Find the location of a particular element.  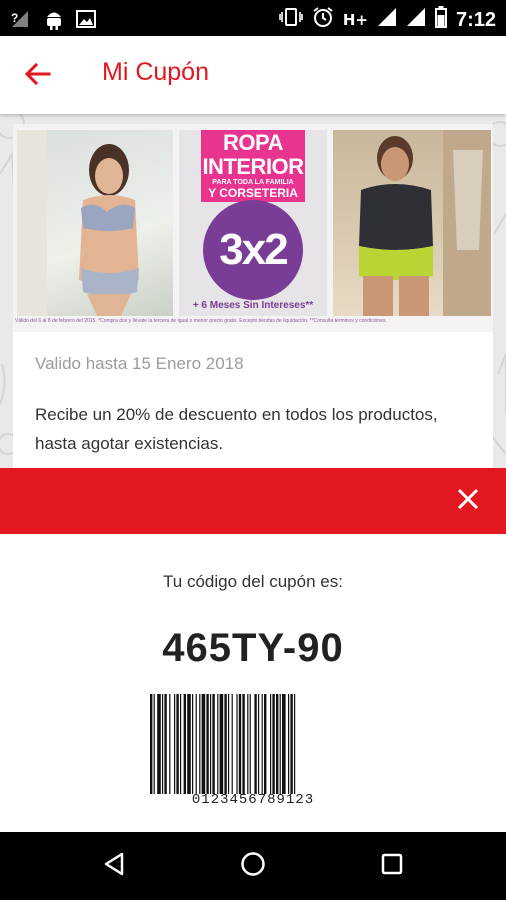

recents-square-icon is located at coordinates (392, 866).